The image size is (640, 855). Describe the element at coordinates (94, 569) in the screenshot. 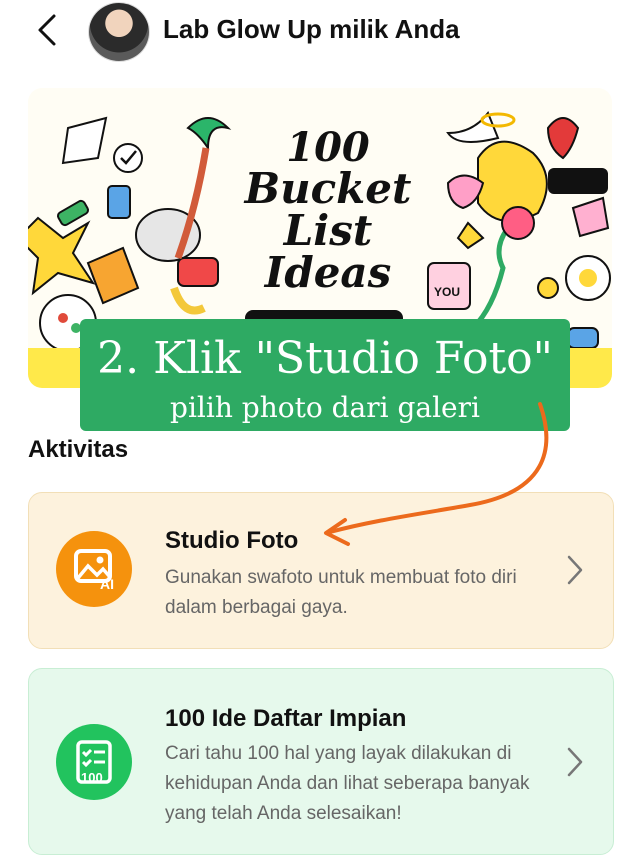

I see `image-ai-icon: AI` at that location.